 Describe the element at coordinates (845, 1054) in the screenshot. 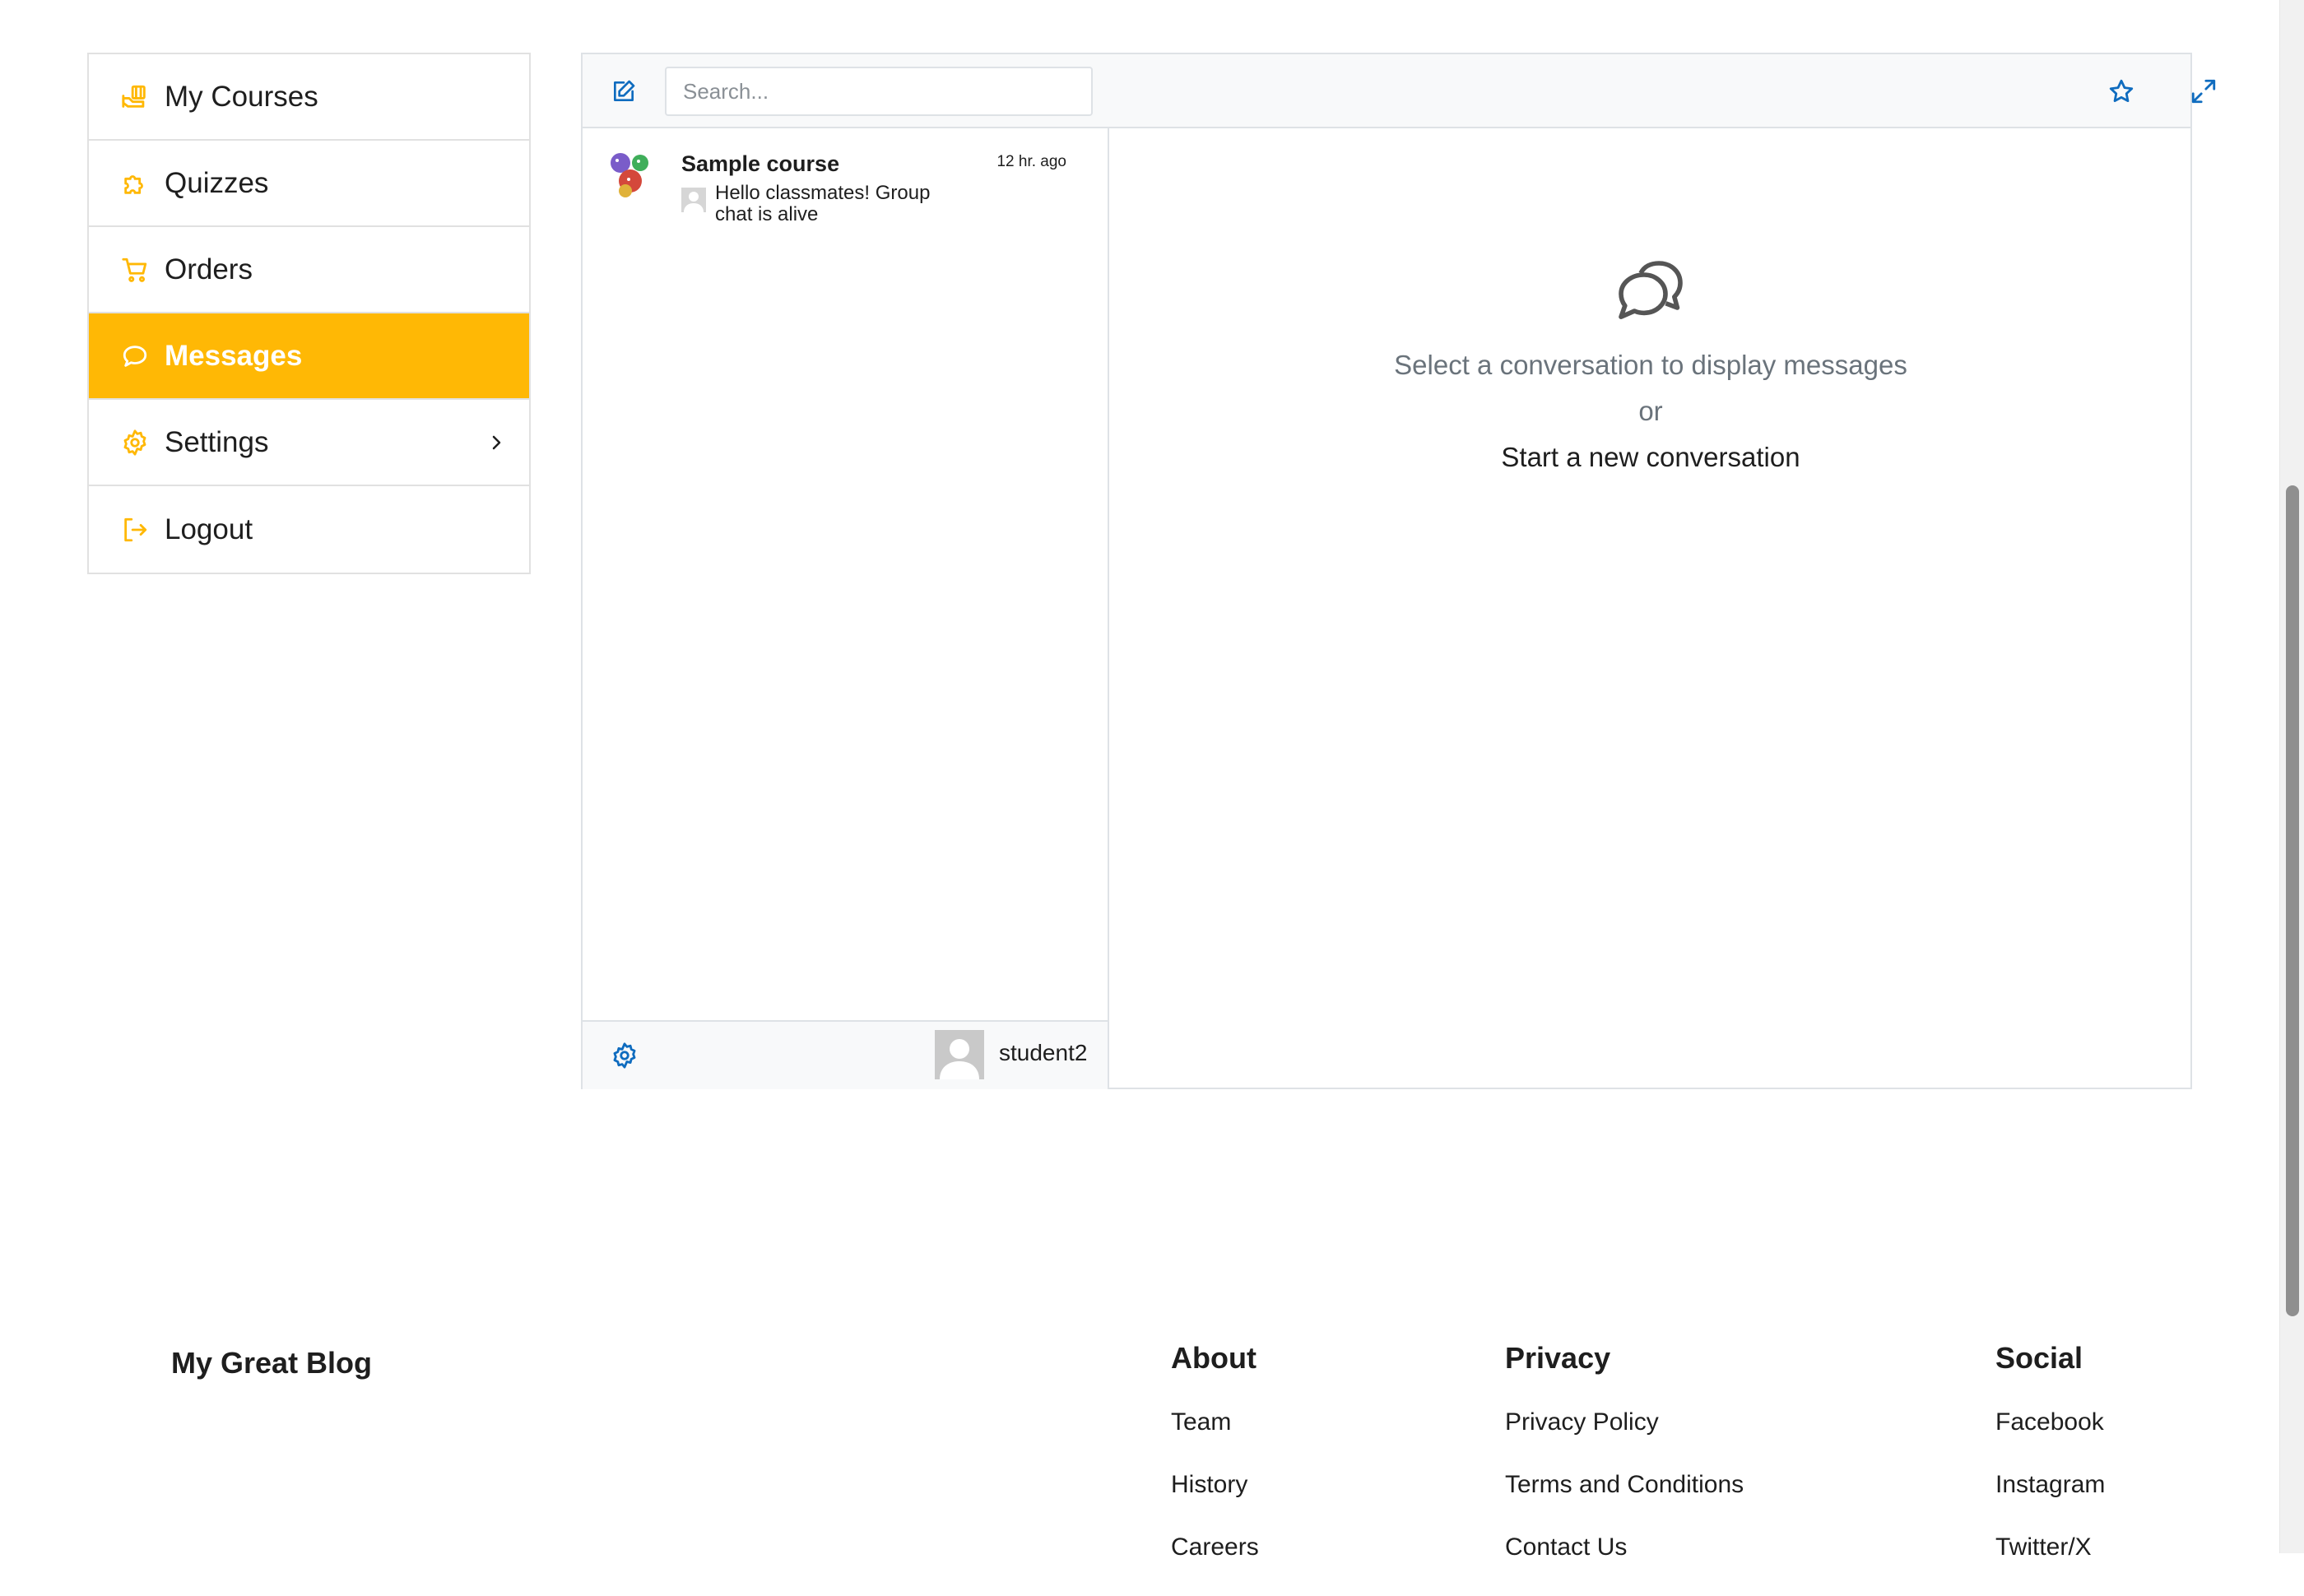

I see `conversation-list-footer: student2` at that location.